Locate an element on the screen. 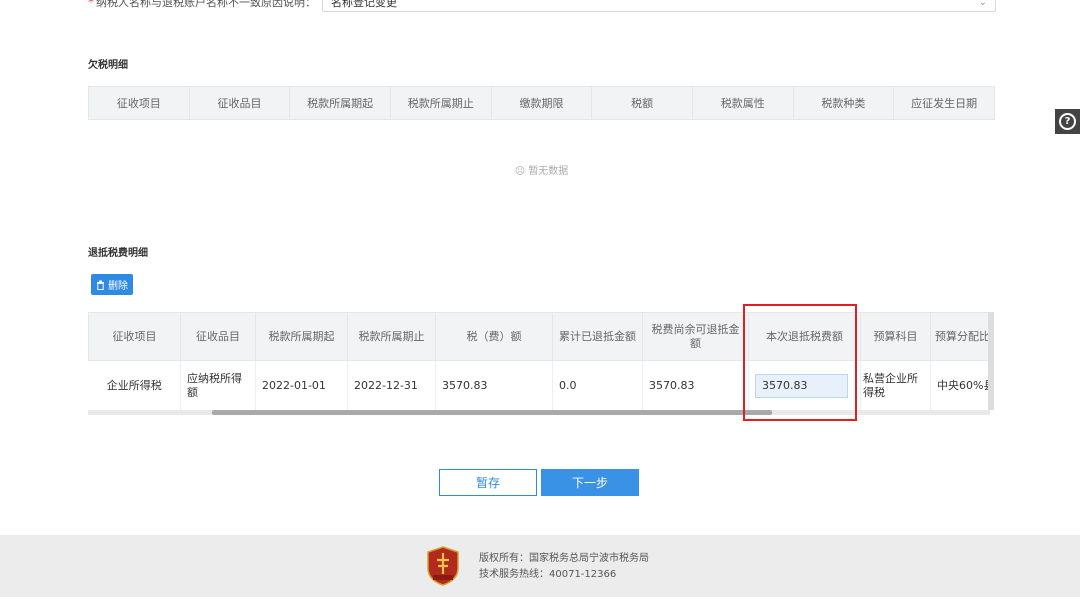  cell-category: 应纳税所得额 is located at coordinates (218, 385).